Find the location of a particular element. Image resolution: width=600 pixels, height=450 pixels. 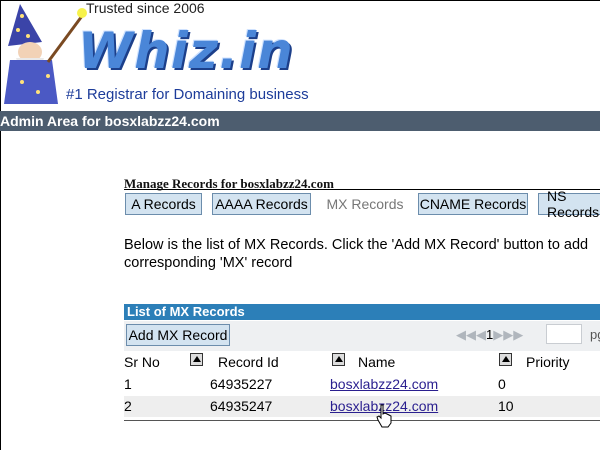

panel-toolbar: Add MX Record ◀◀◀1▶▶▶ pg is located at coordinates (362, 336).